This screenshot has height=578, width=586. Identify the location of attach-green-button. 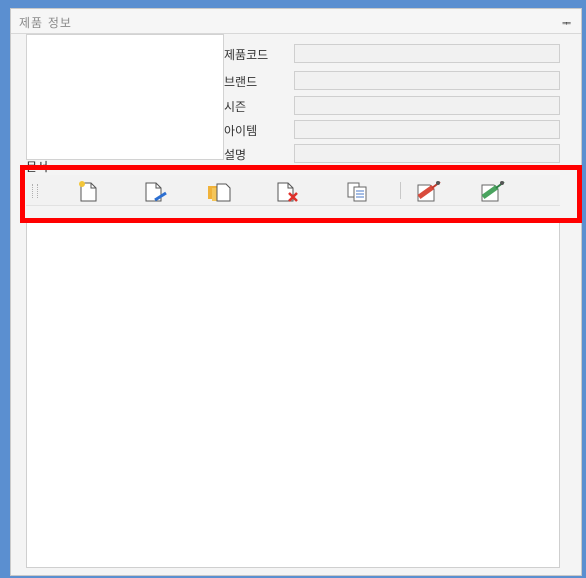
(492, 191).